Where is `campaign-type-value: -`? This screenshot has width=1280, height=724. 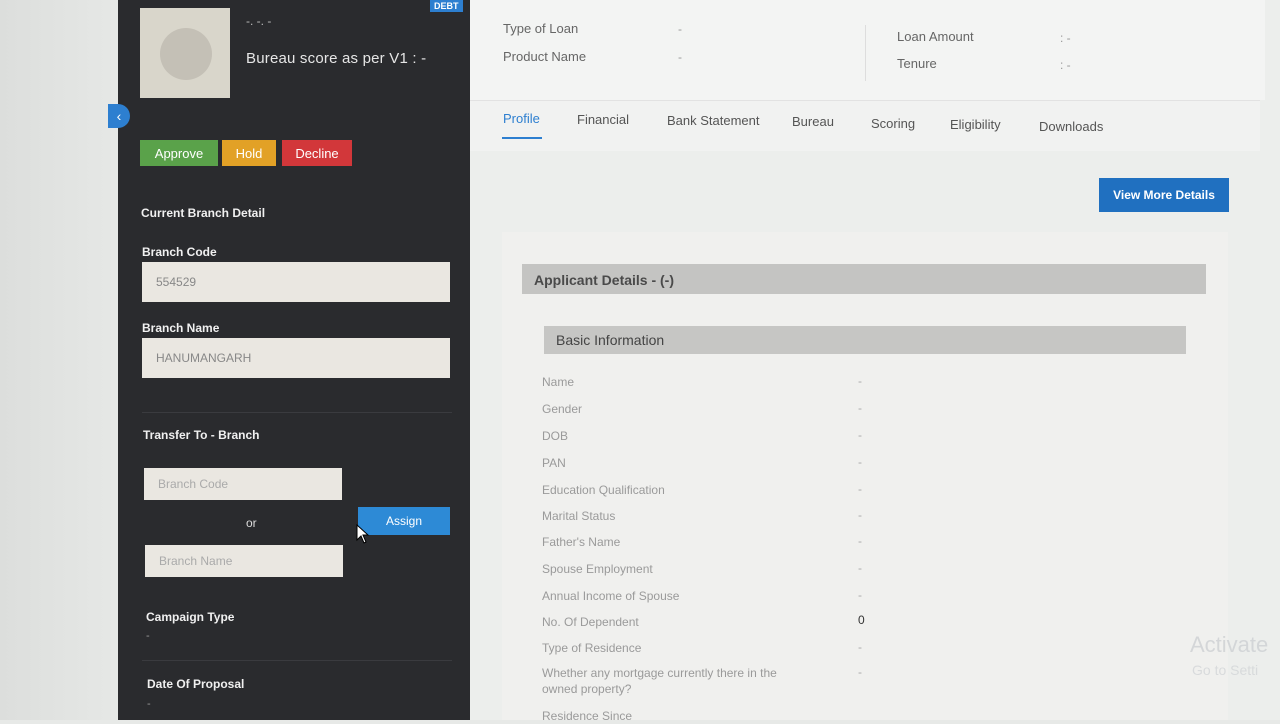
campaign-type-value: - is located at coordinates (148, 636).